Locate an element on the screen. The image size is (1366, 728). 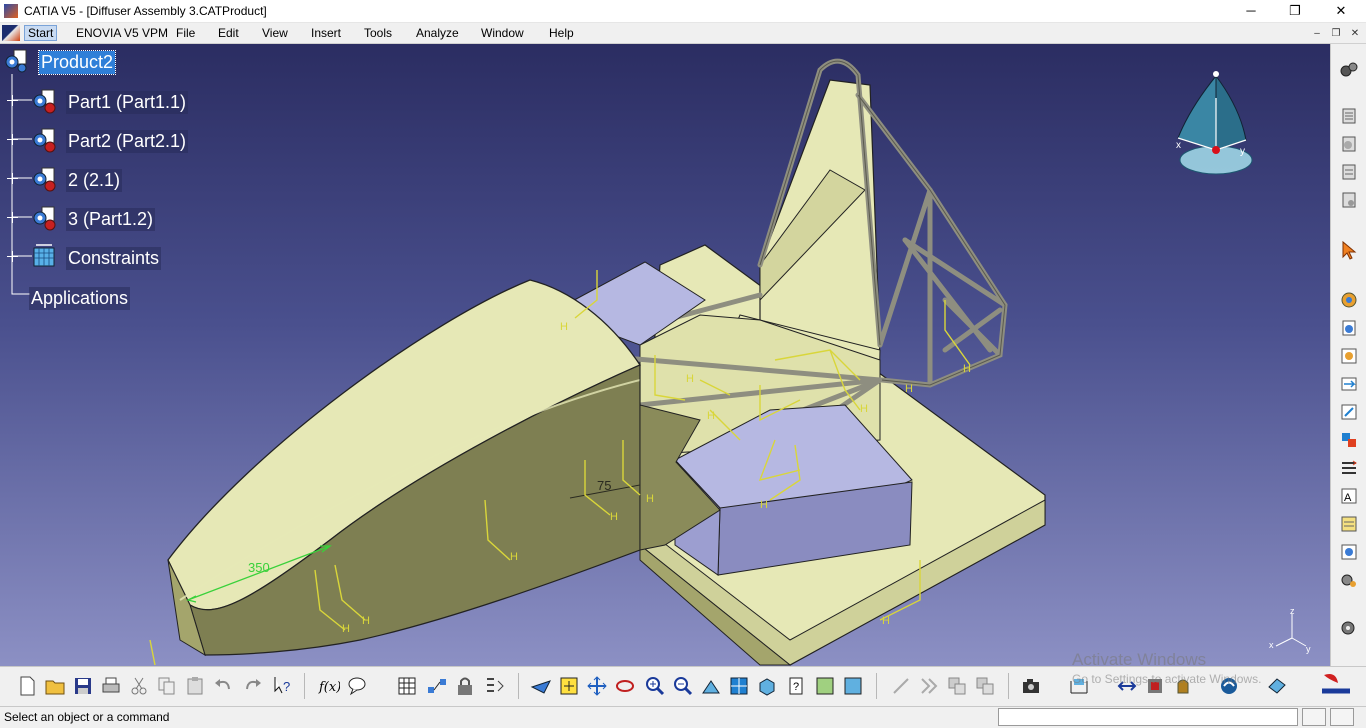
tree-node-2: 2 (2.1) is located at coordinates (94, 180).